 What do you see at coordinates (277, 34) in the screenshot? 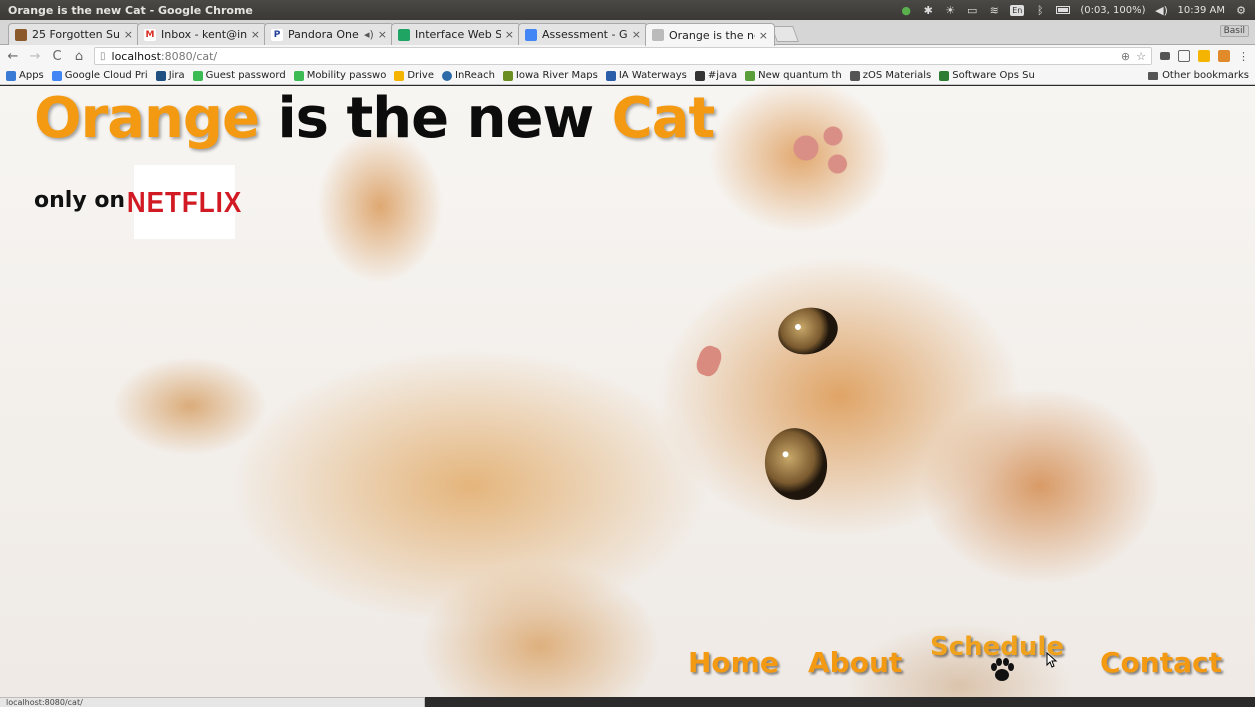
I see `pandora-icon: P` at bounding box center [277, 34].